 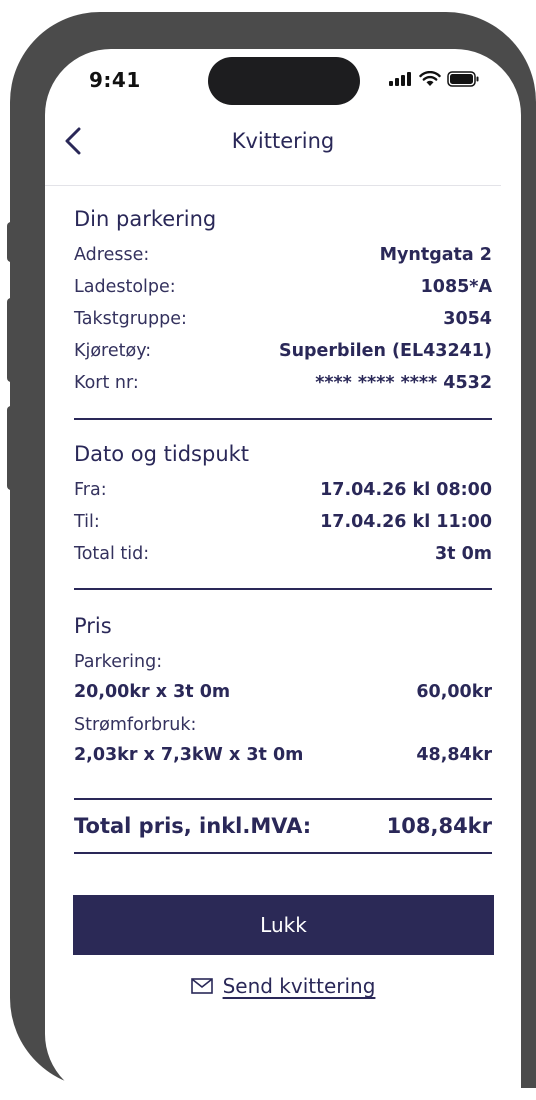 What do you see at coordinates (299, 986) in the screenshot?
I see `send-receipt-link: Send kvittering` at bounding box center [299, 986].